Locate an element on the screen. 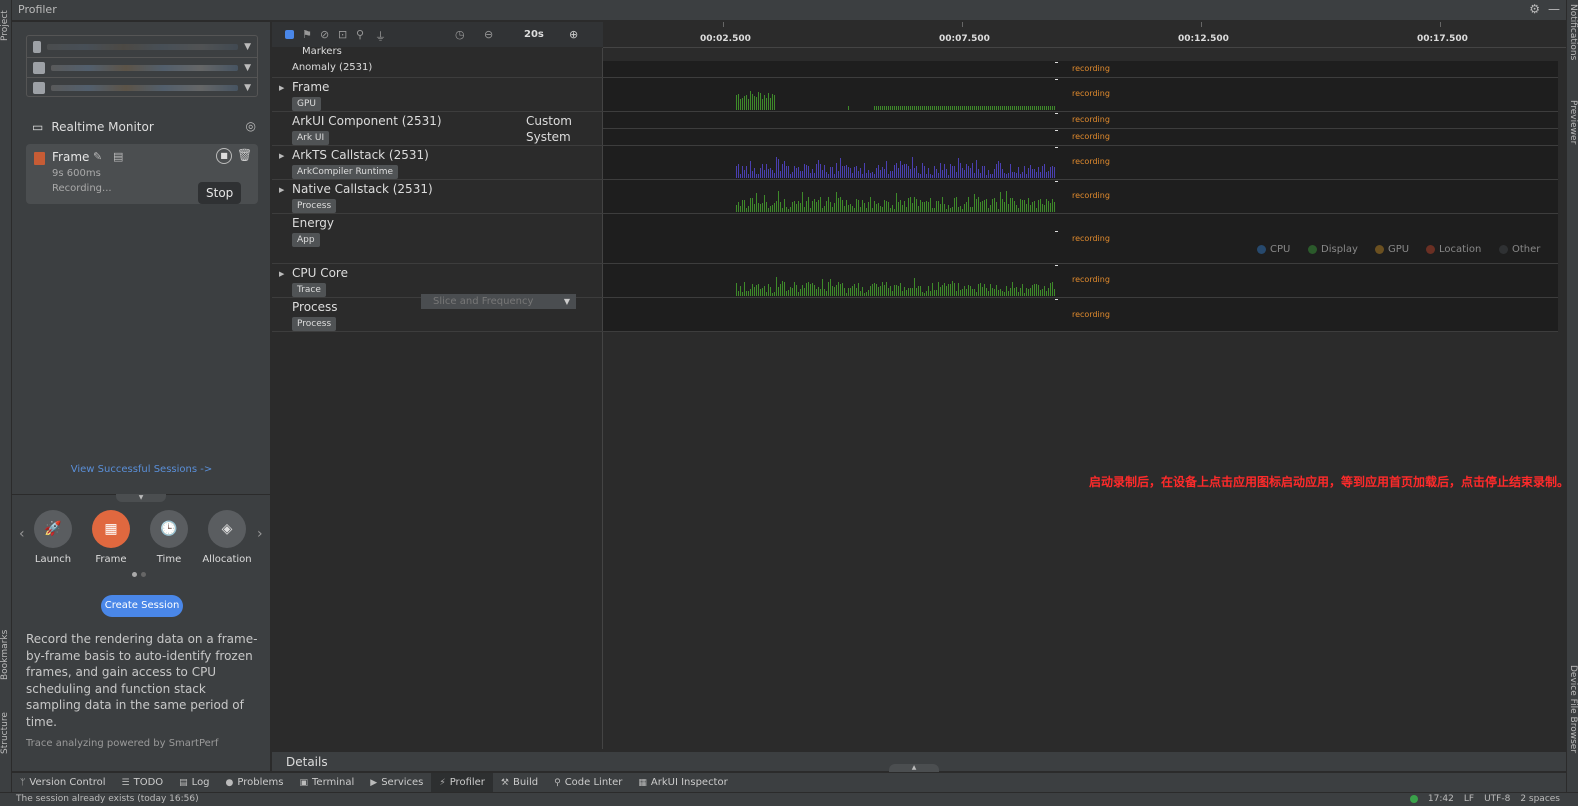  target-icon: ◎ is located at coordinates (251, 126).